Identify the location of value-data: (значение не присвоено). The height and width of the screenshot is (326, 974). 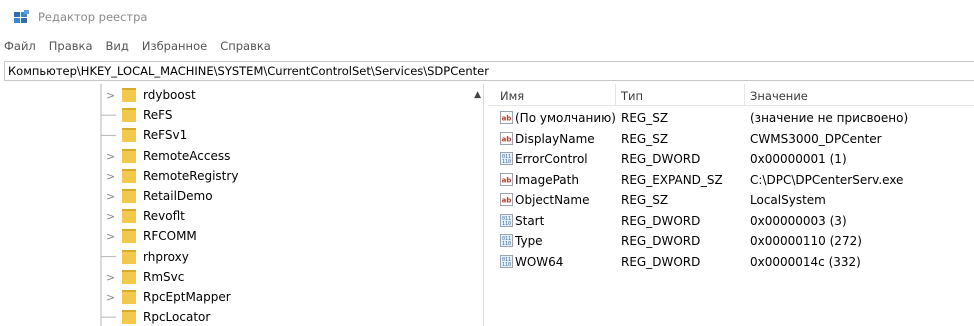
(829, 118).